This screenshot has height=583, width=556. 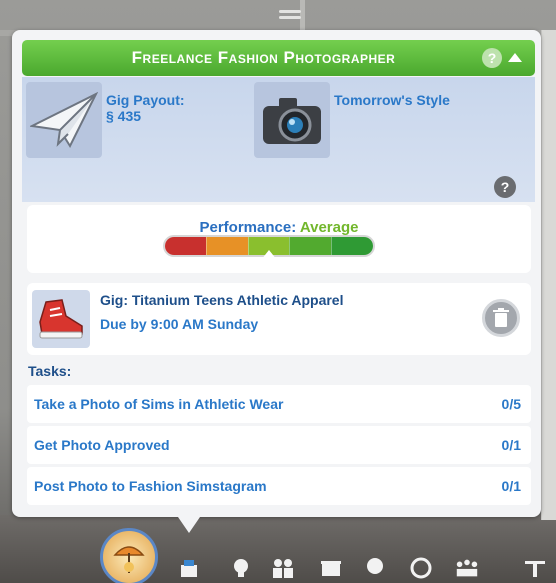 What do you see at coordinates (50, 371) in the screenshot?
I see `tasks-header: Tasks:` at bounding box center [50, 371].